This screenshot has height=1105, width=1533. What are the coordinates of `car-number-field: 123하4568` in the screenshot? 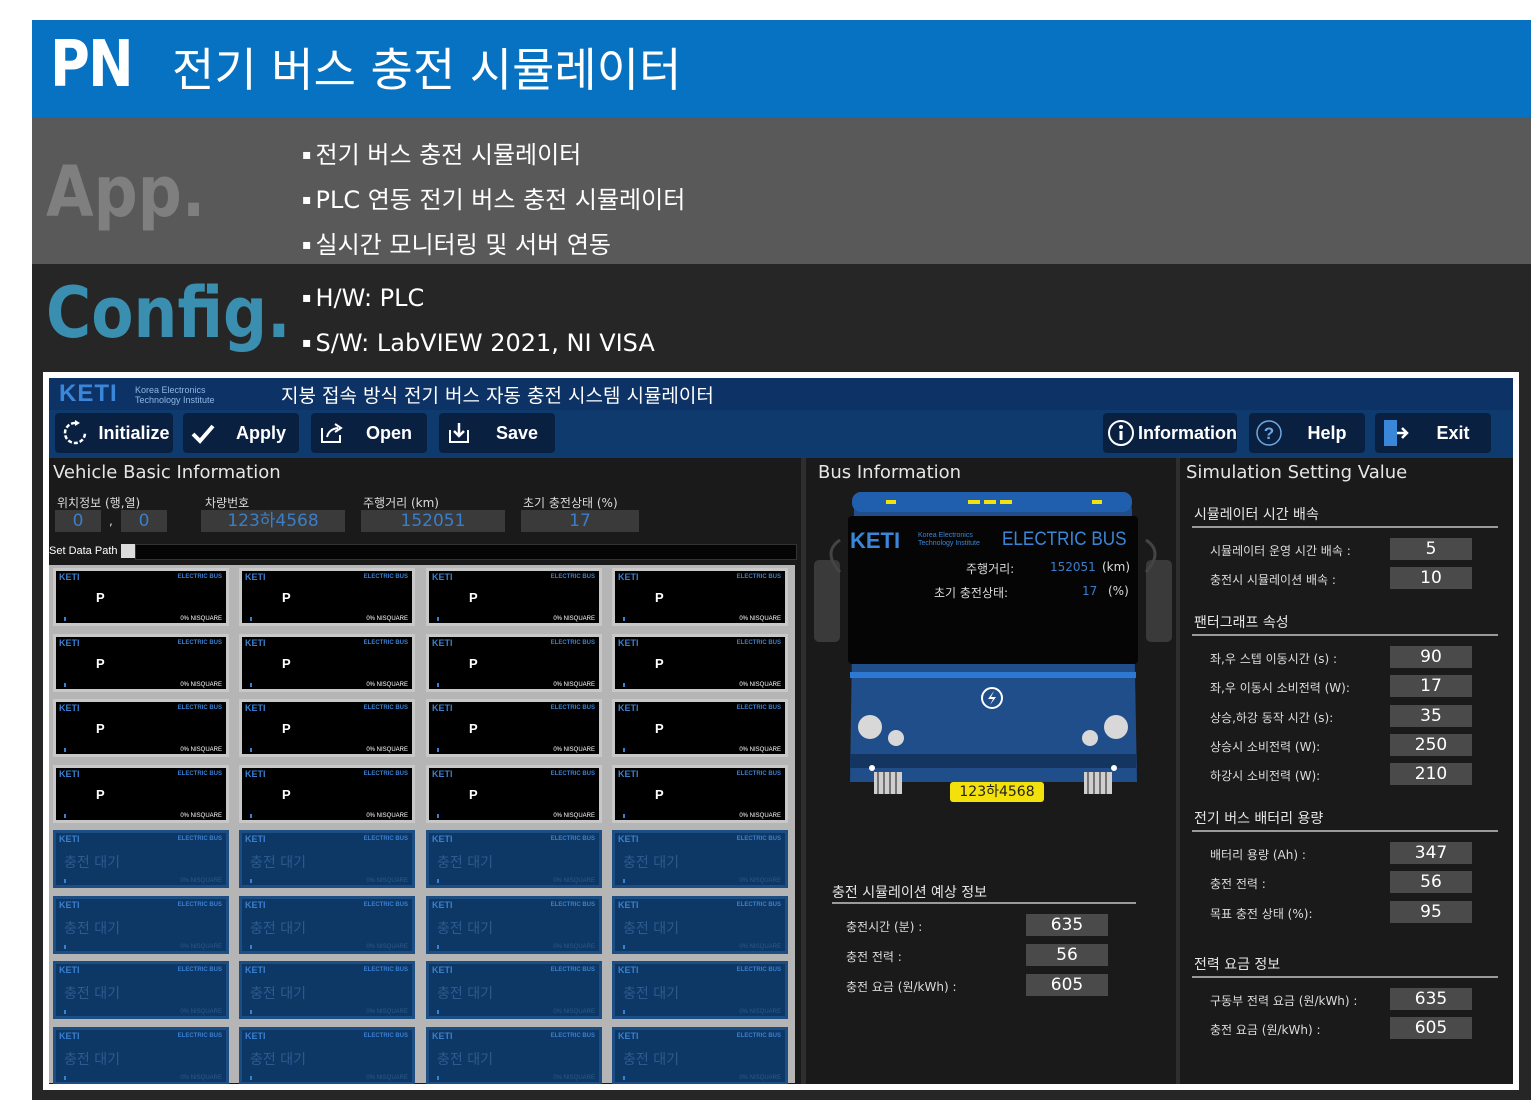 It's located at (273, 521).